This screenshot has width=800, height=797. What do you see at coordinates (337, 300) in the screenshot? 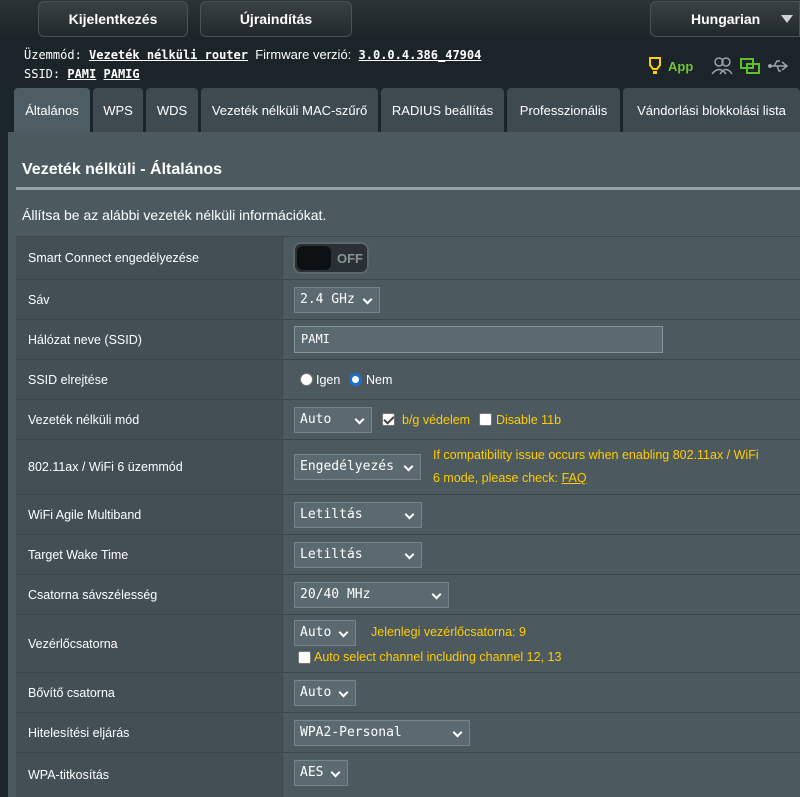
I see `band-select: 2.4 GHz` at bounding box center [337, 300].